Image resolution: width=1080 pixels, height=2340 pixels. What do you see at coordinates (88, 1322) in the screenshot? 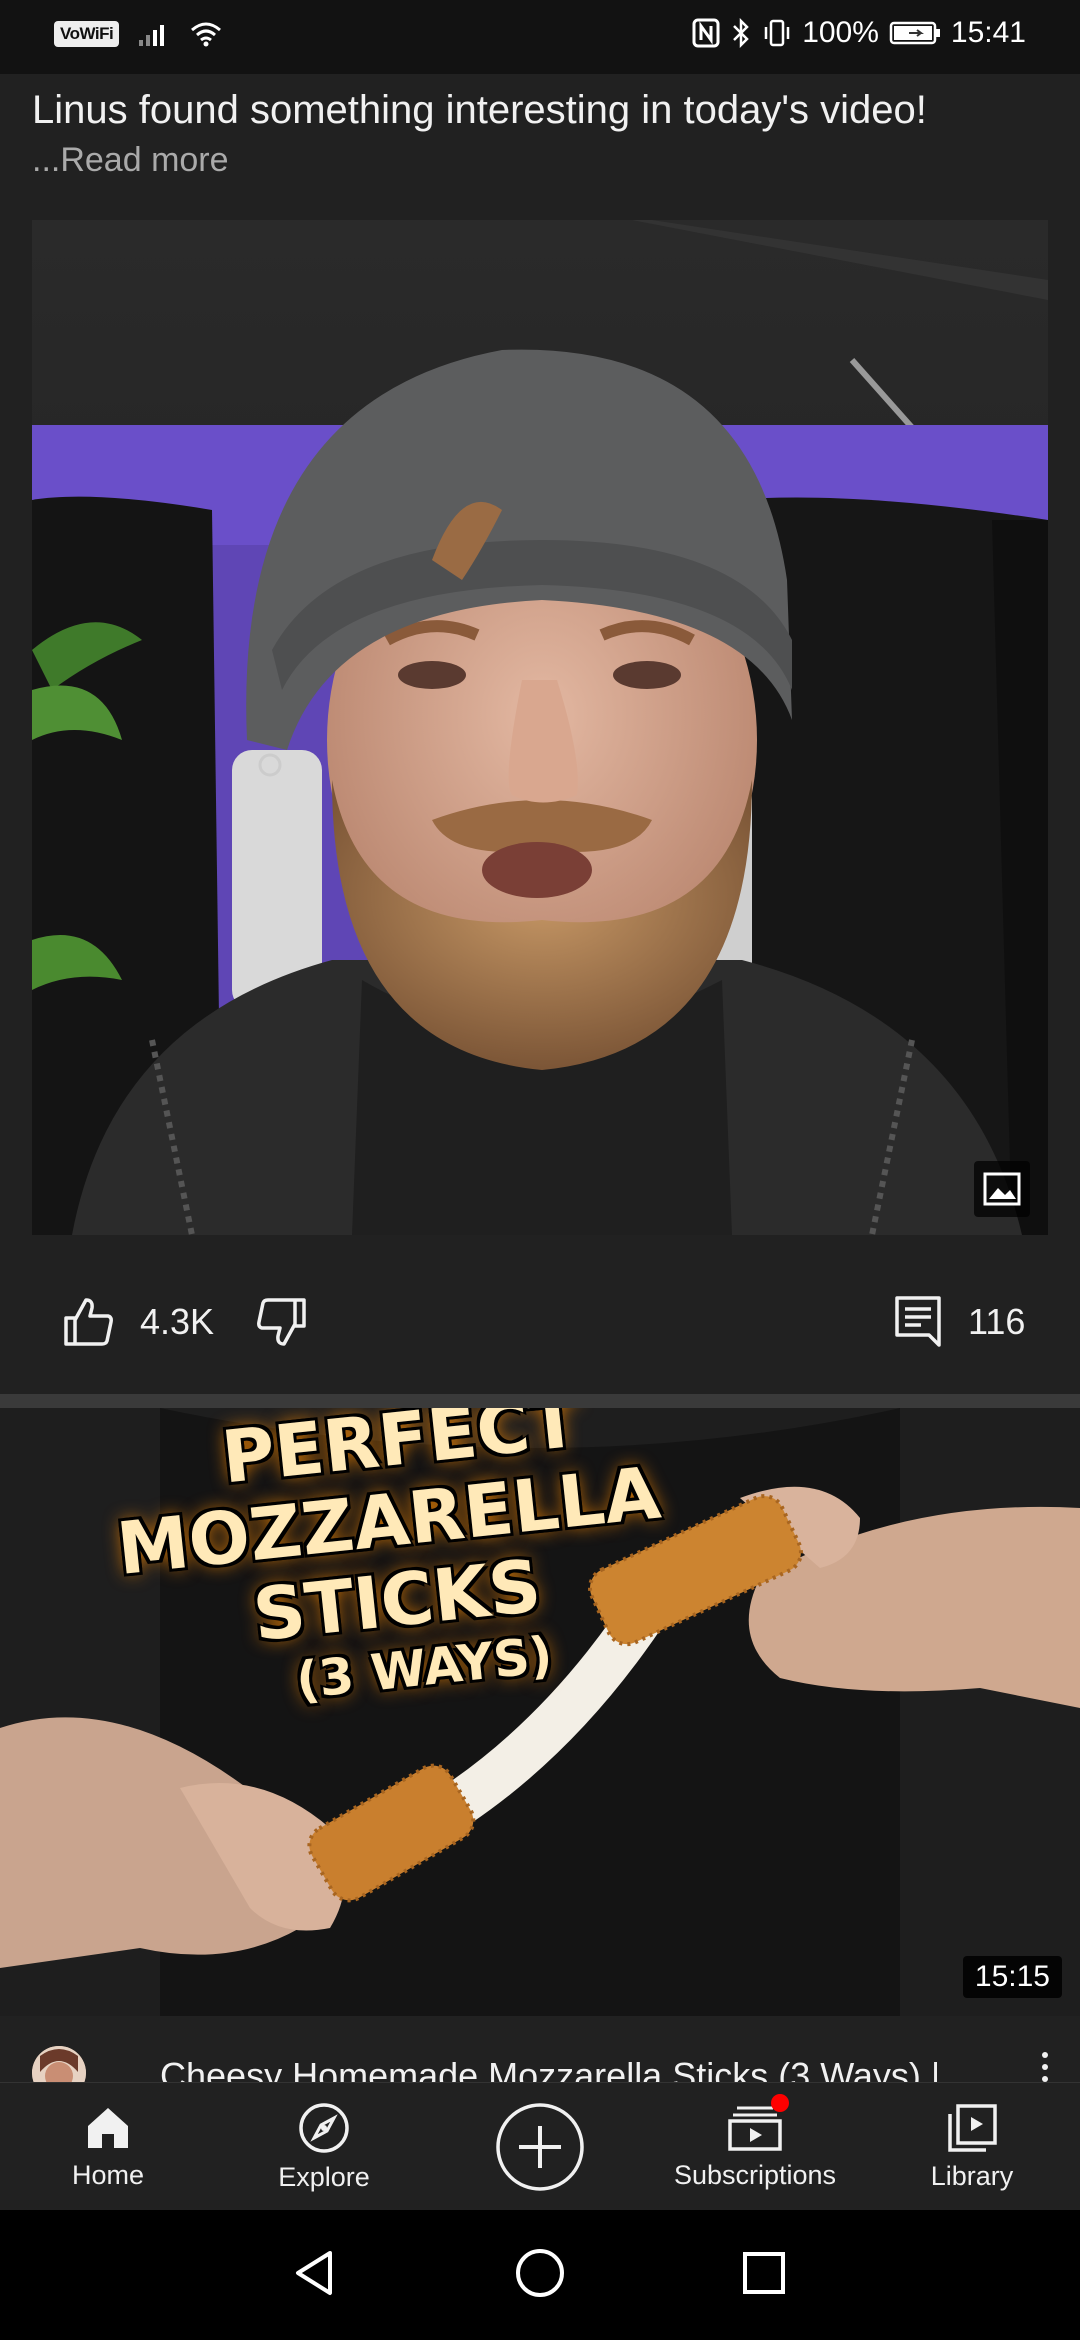
I see `thumbs-up-icon` at bounding box center [88, 1322].